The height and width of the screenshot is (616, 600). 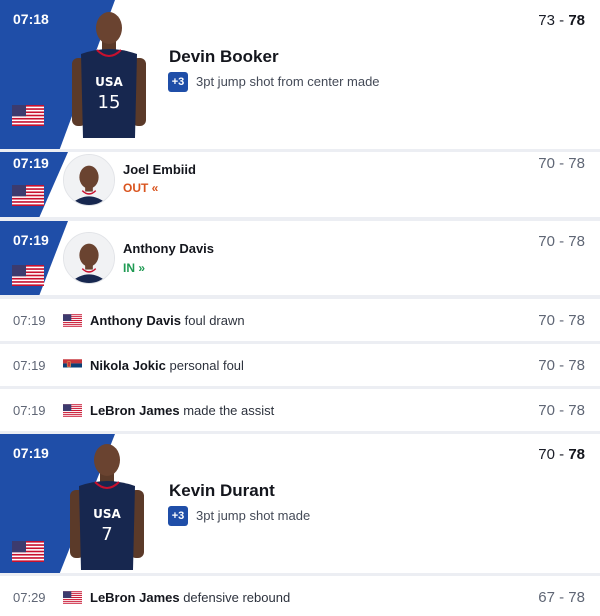 What do you see at coordinates (300, 365) in the screenshot?
I see `event-row: 07:19 Nikola Jokic personal foul 70 - 78` at bounding box center [300, 365].